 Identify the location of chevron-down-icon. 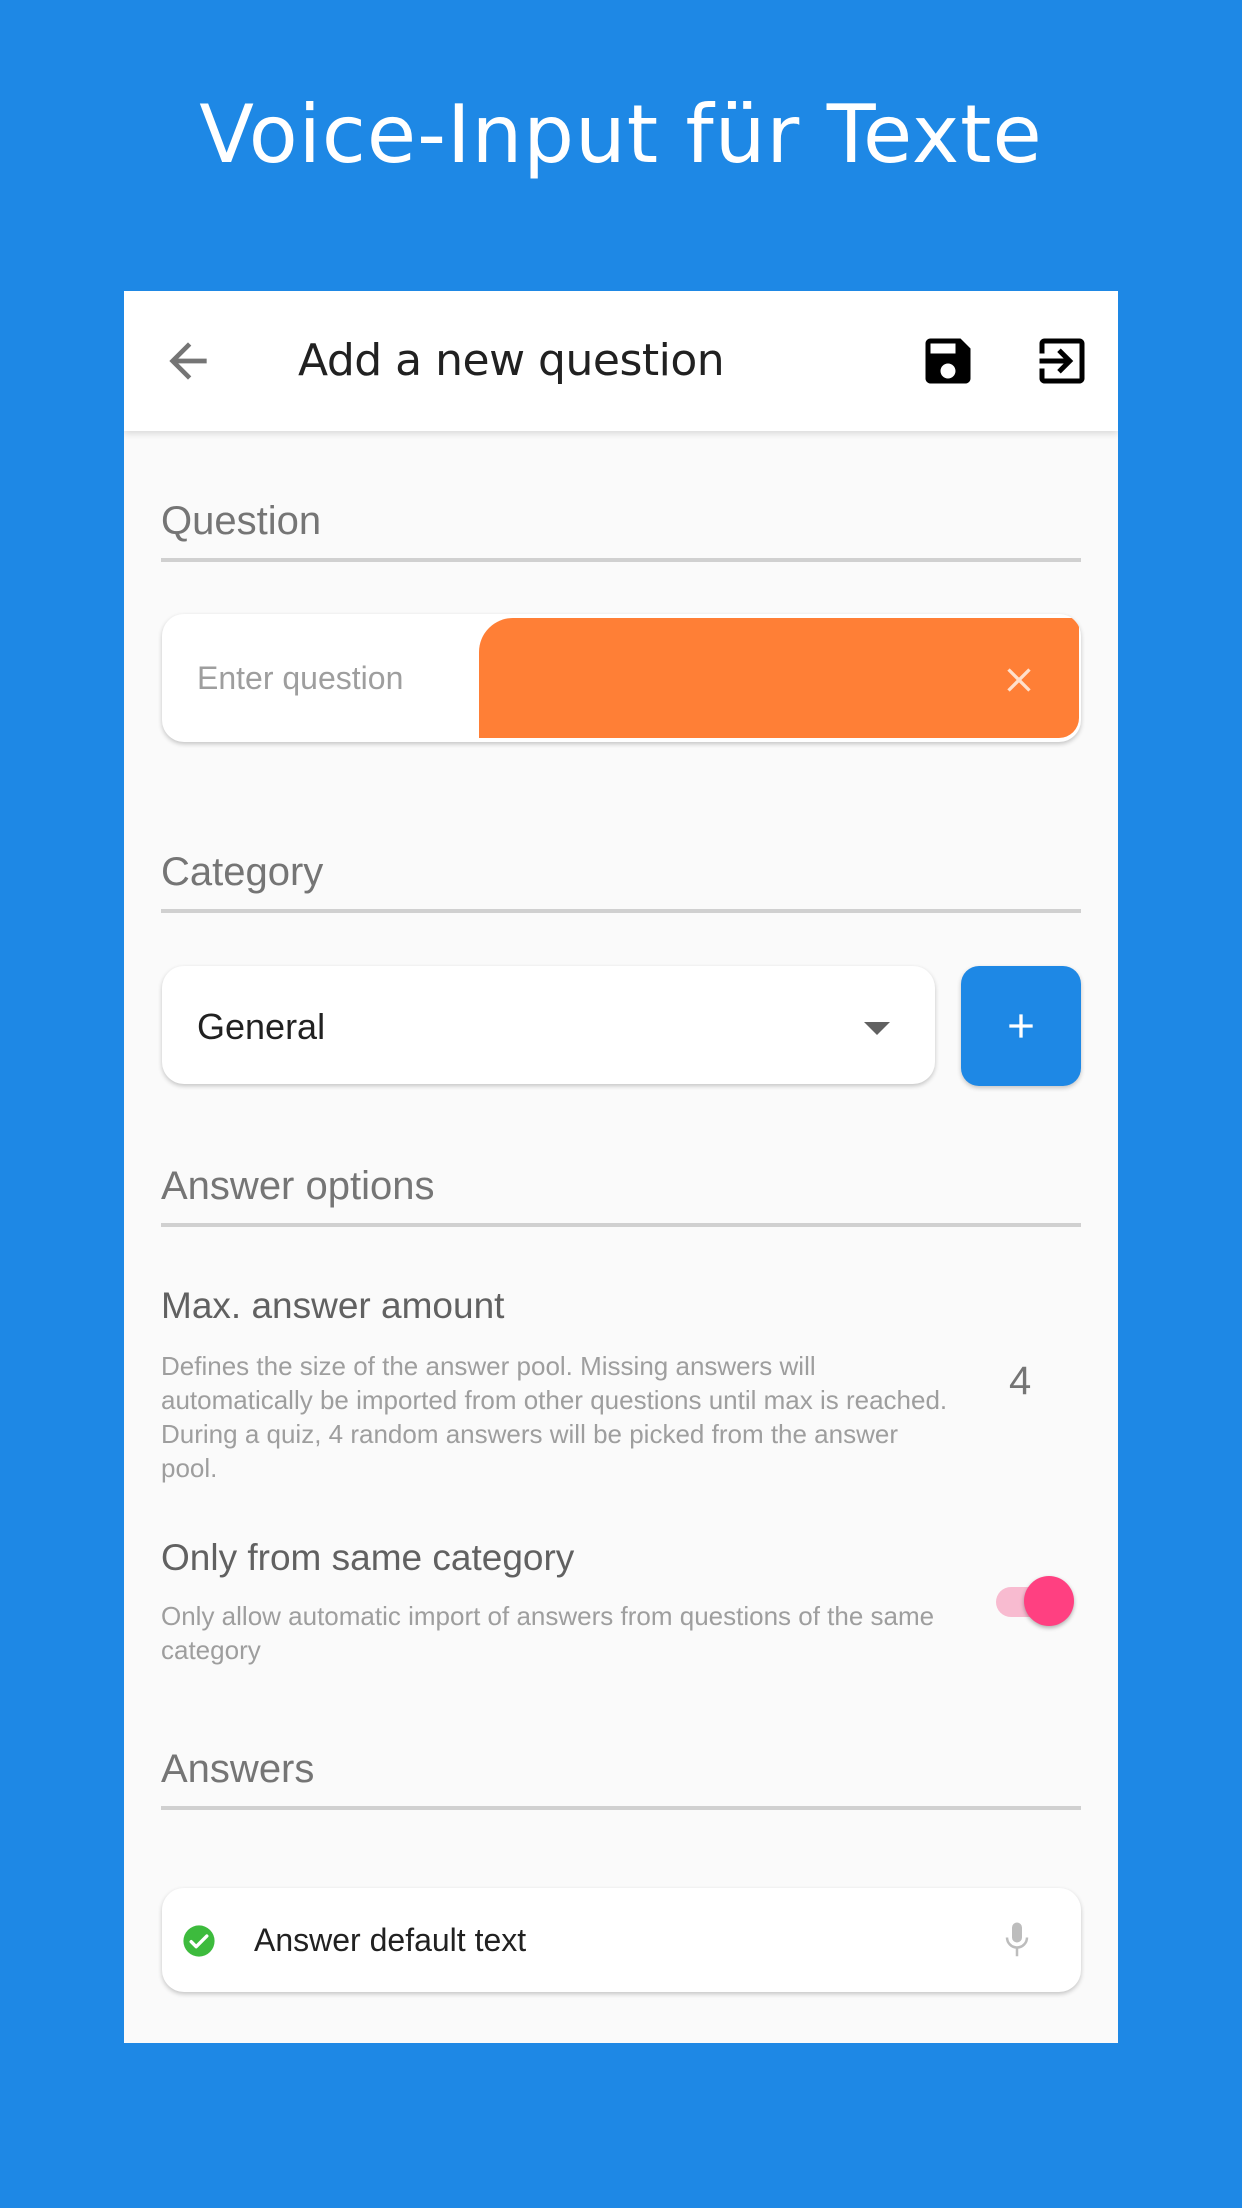
(877, 1028).